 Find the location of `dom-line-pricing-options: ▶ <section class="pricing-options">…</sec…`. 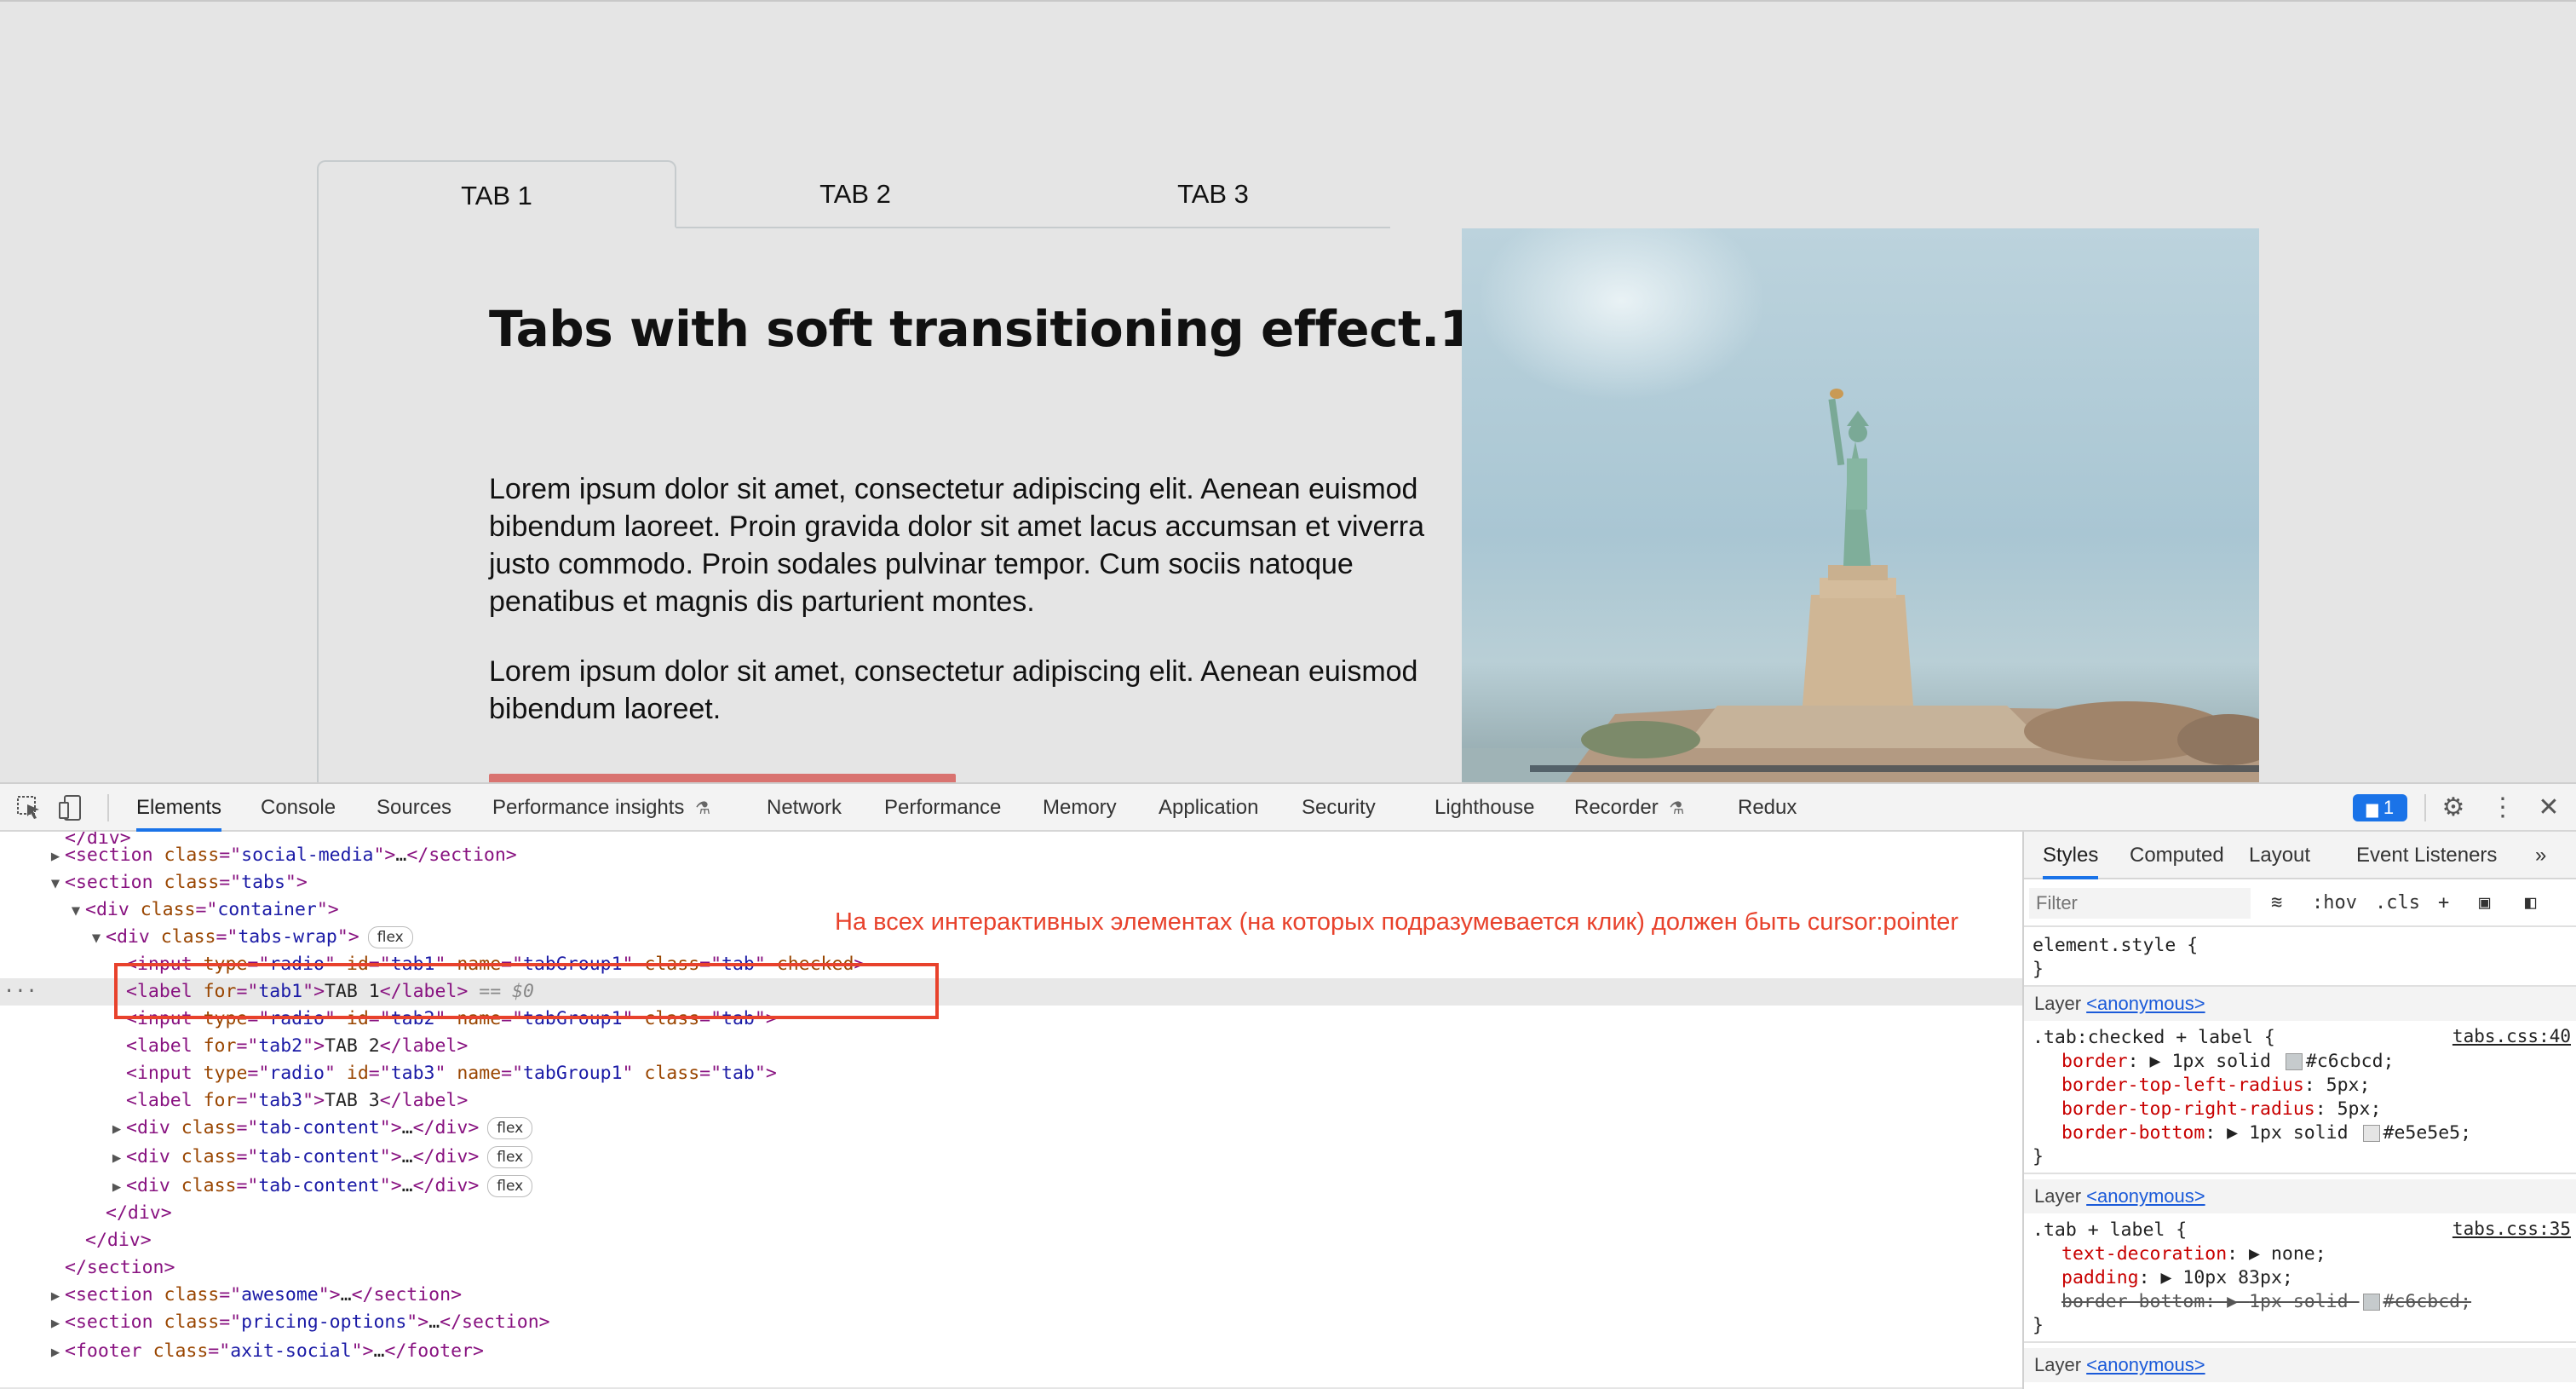

dom-line-pricing-options: ▶ <section class="pricing-options">…</sec… is located at coordinates (1011, 1322).